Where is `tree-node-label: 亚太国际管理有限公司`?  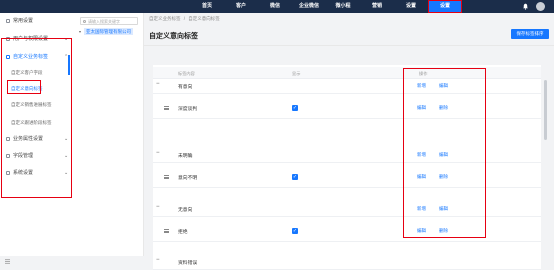
tree-node-label: 亚太国际管理有限公司 is located at coordinates (109, 31).